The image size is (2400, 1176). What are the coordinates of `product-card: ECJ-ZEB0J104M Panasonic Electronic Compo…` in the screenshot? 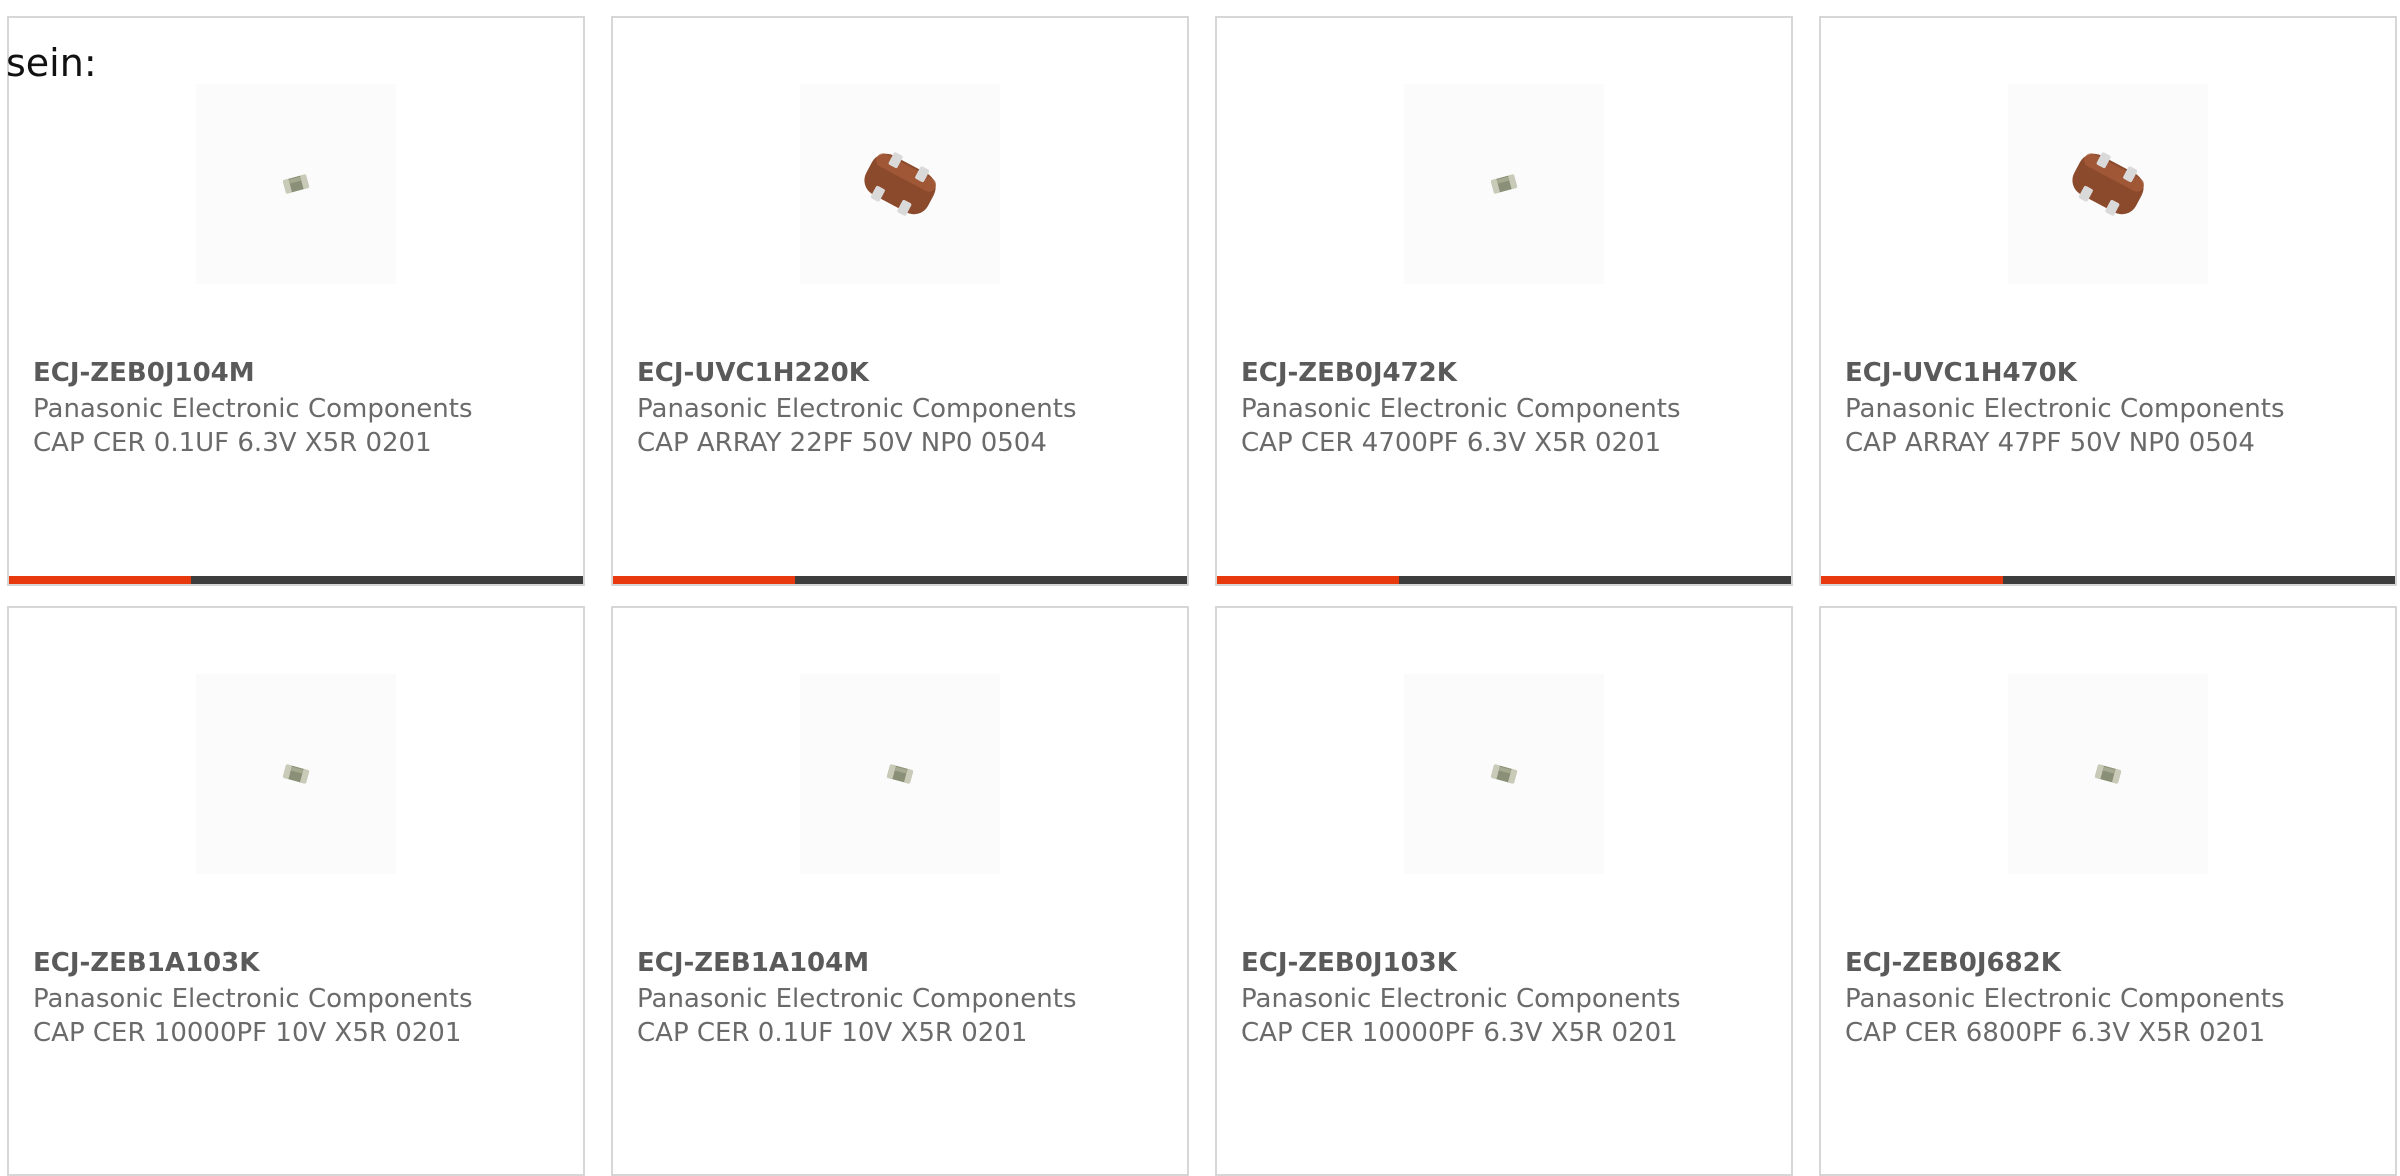 It's located at (296, 301).